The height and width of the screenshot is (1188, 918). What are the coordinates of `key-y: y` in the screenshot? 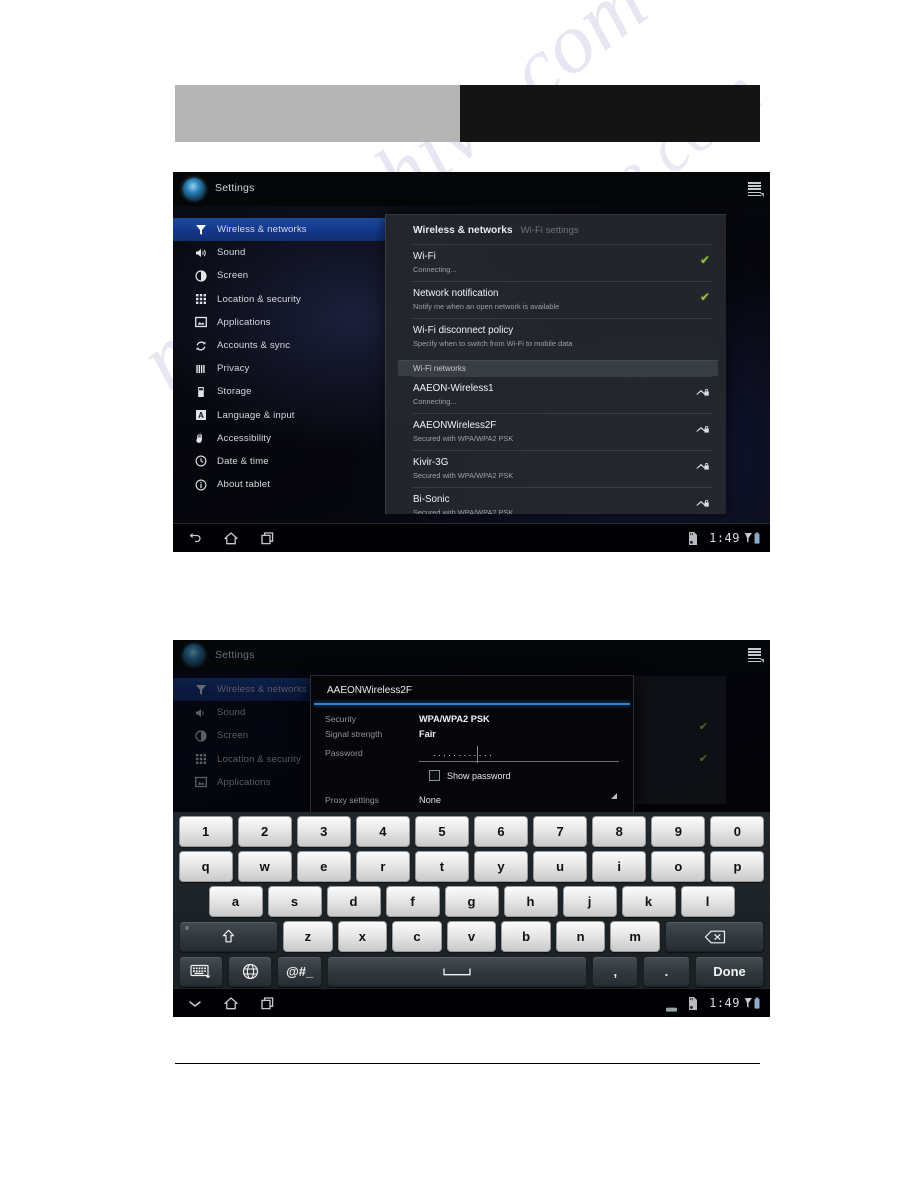 It's located at (501, 866).